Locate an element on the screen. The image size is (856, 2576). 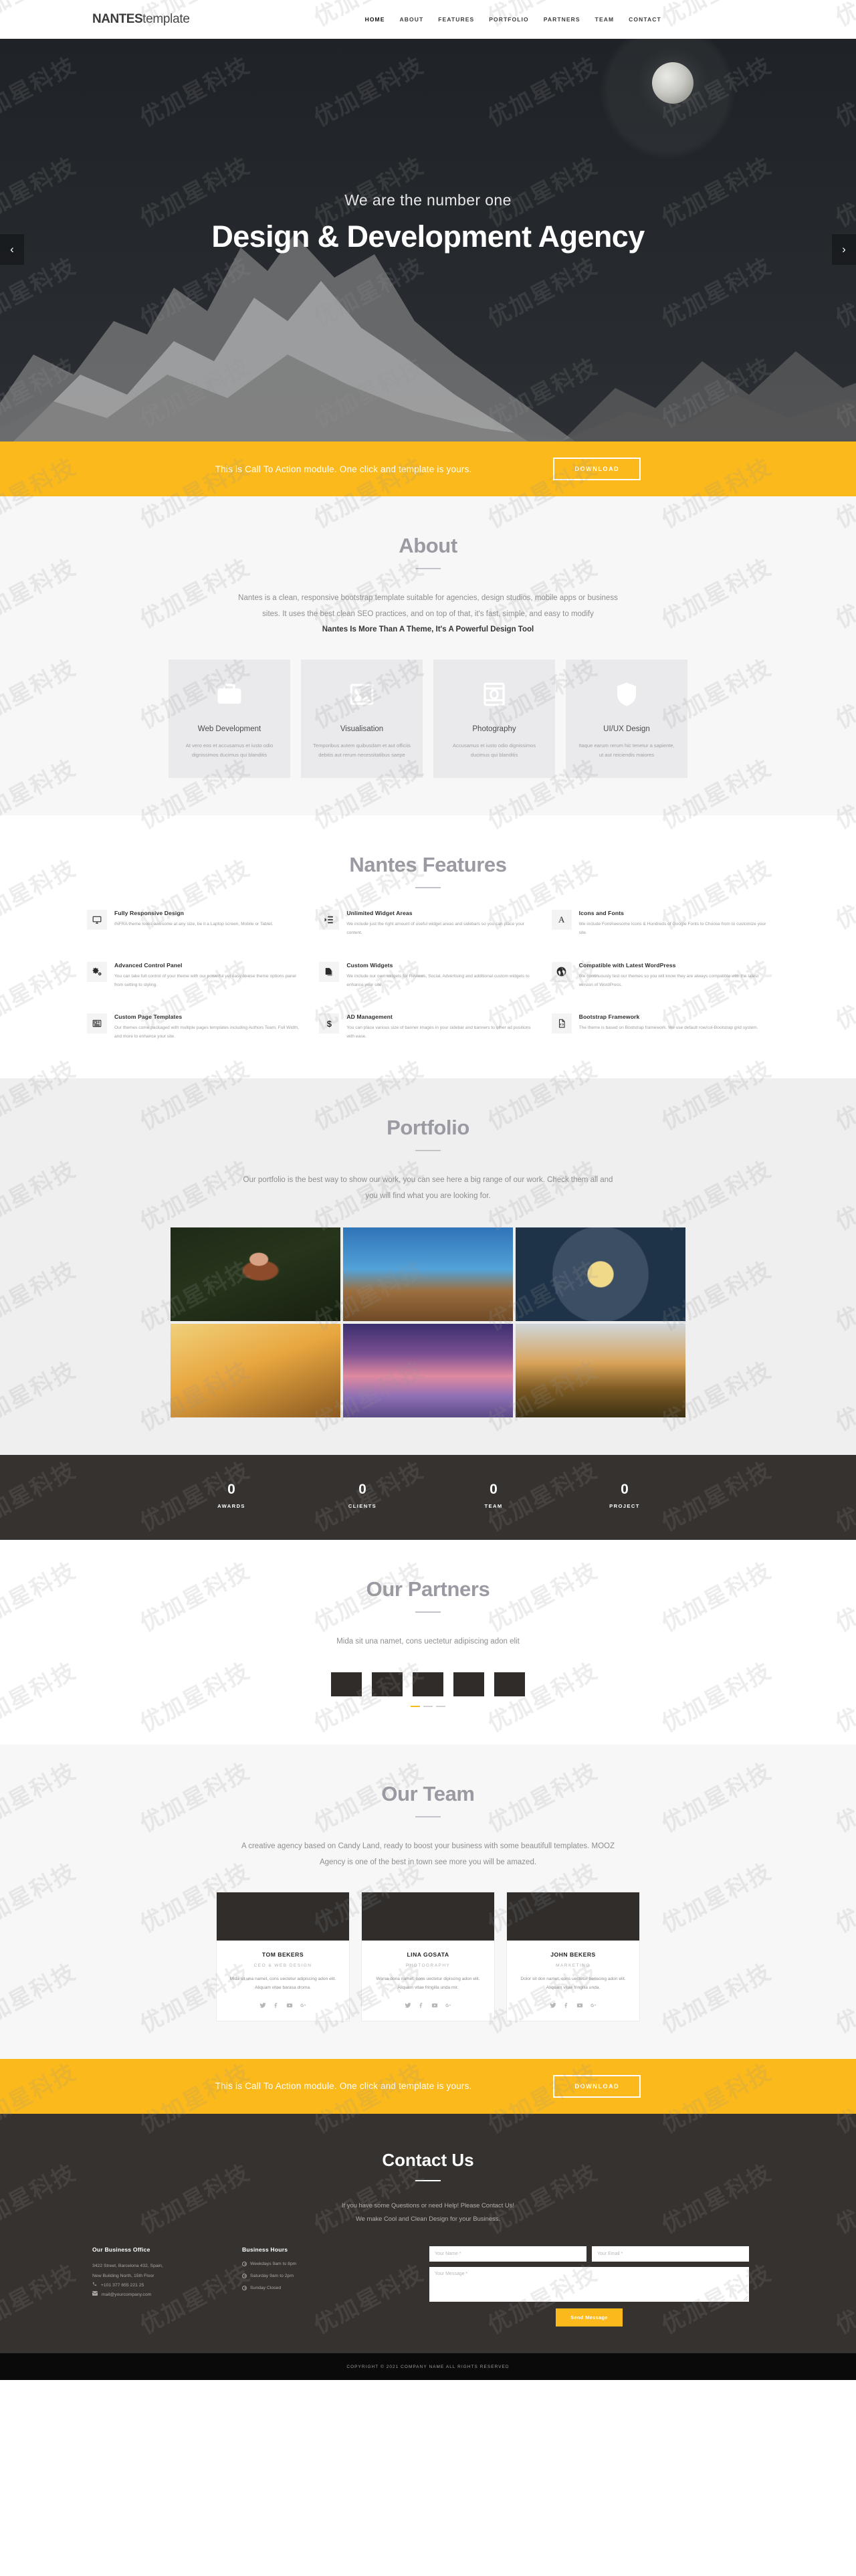
feature-title: Advanced Control Panel is located at coordinates (148, 965).